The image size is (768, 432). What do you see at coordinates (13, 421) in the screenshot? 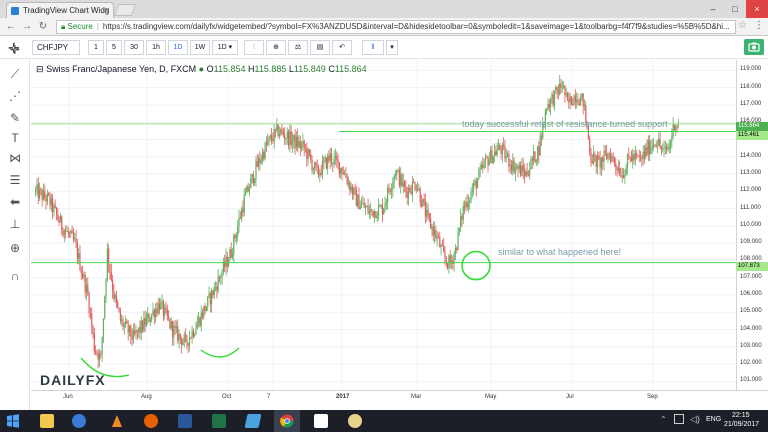
I see `start-button` at bounding box center [13, 421].